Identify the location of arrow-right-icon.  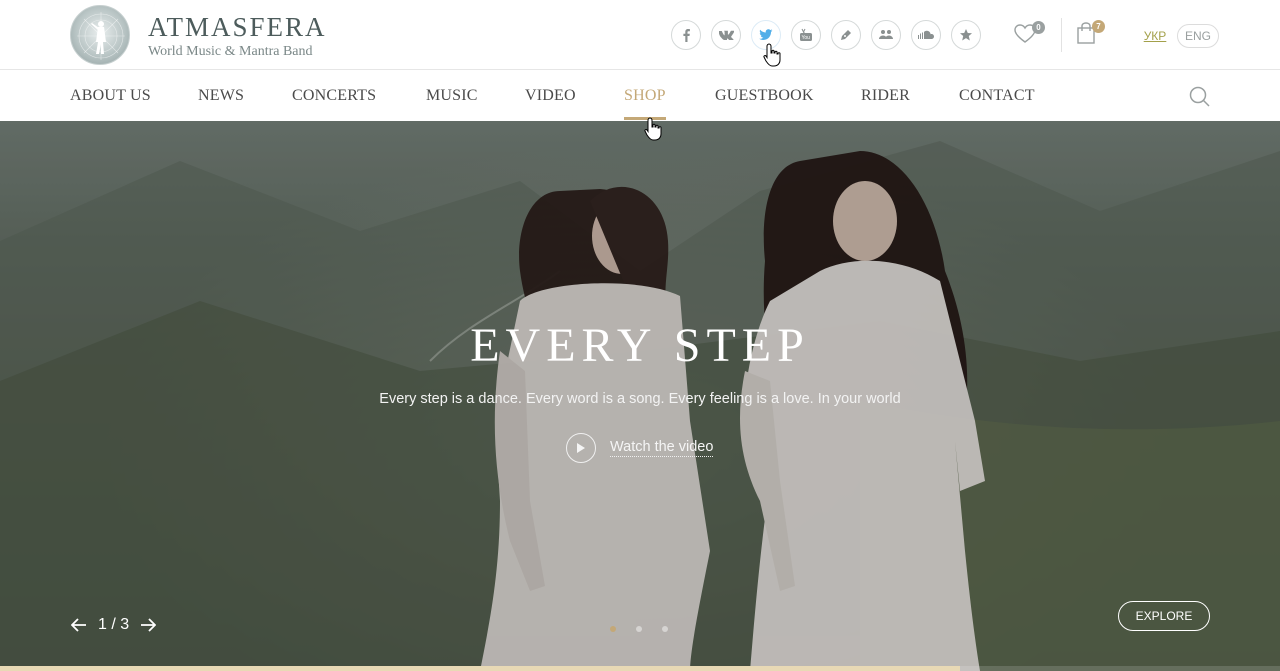
(149, 625).